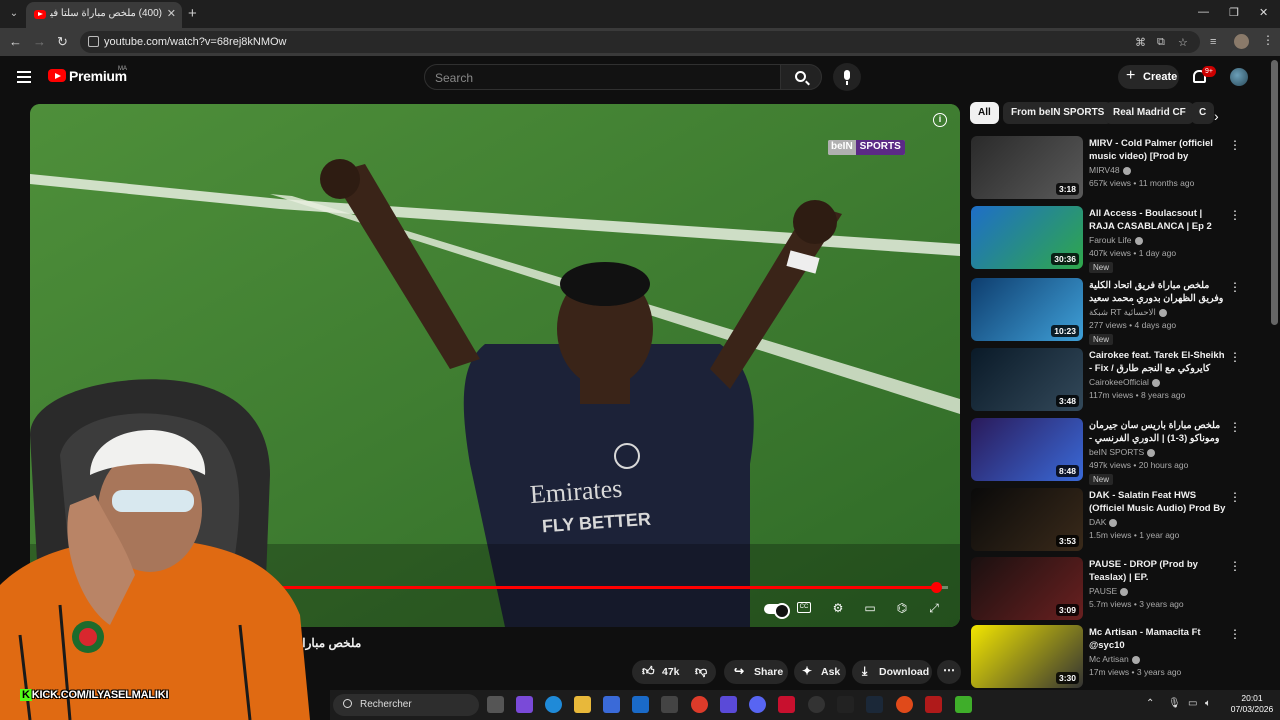 The height and width of the screenshot is (720, 1280). Describe the element at coordinates (820, 672) in the screenshot. I see `ask-button: ✦ Ask` at that location.